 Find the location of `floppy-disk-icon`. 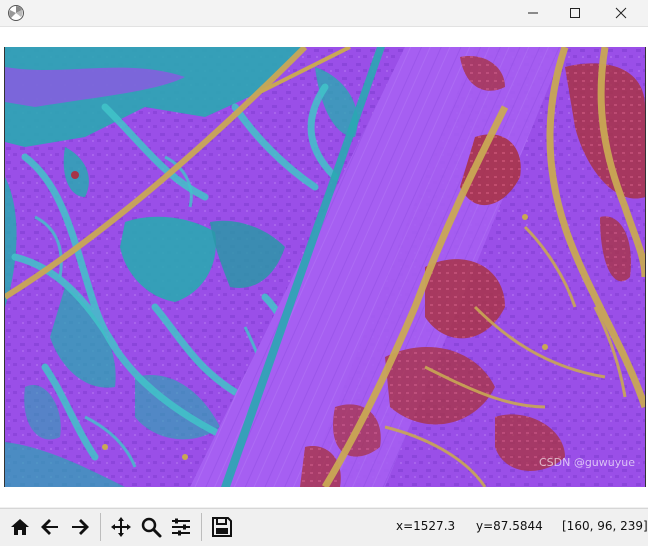

floppy-disk-icon is located at coordinates (222, 527).